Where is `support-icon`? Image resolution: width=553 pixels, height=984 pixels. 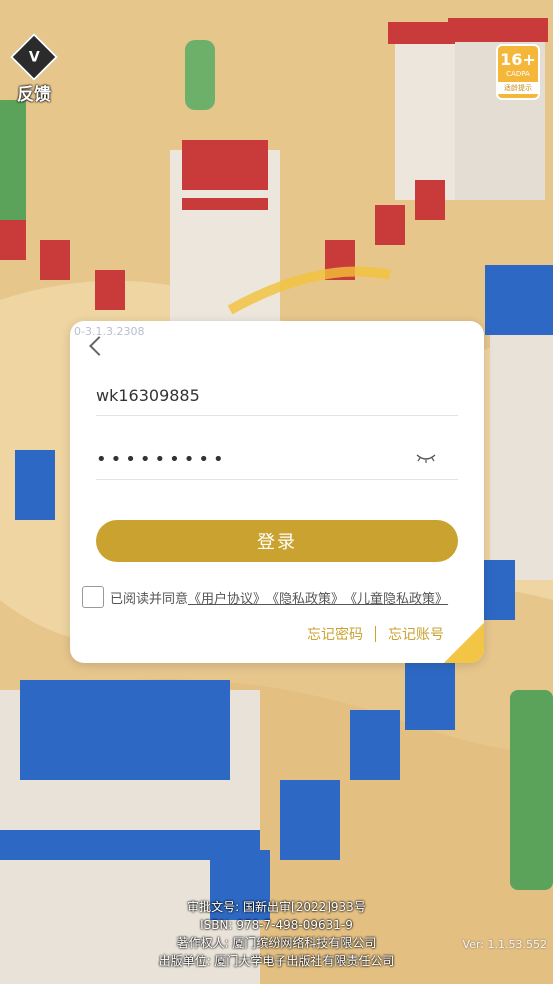 support-icon is located at coordinates (464, 643).